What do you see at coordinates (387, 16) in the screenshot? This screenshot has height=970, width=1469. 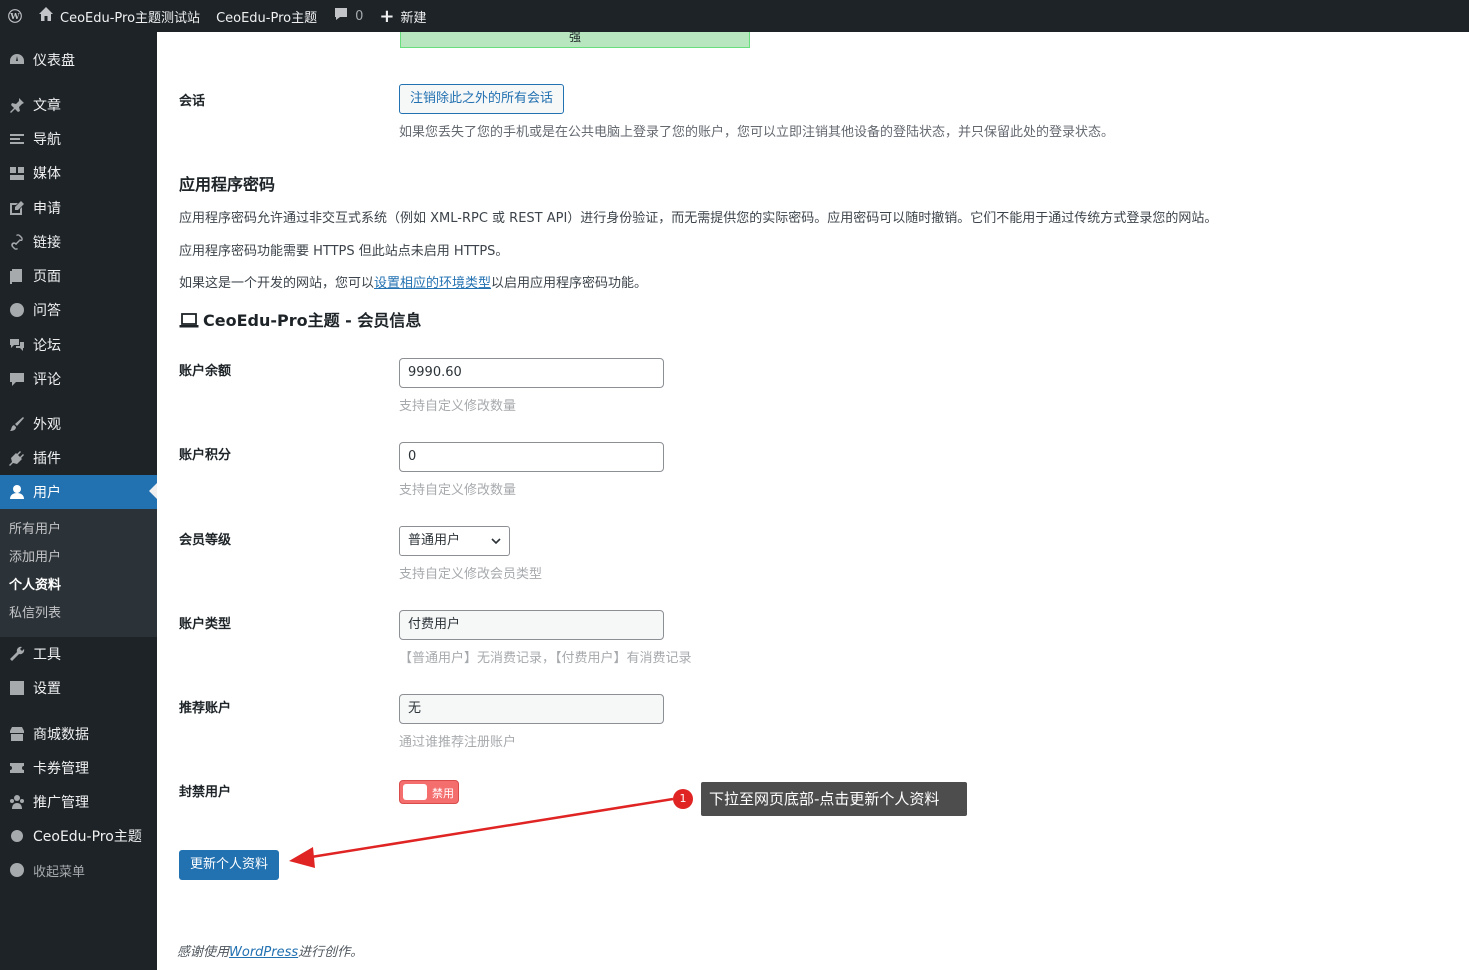 I see `plus-icon: +` at bounding box center [387, 16].